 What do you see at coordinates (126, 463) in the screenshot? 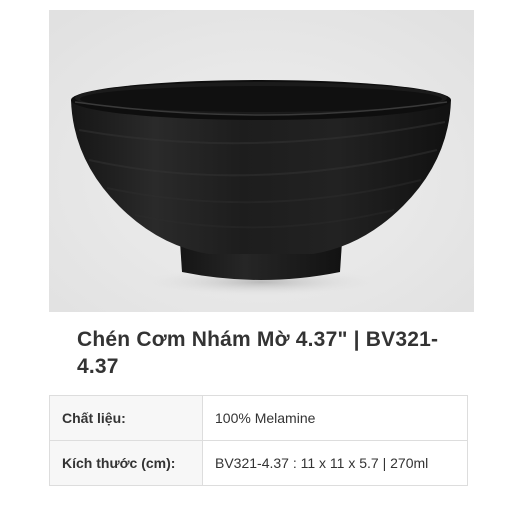
I see `spec-label: Kích thước (cm):` at bounding box center [126, 463].